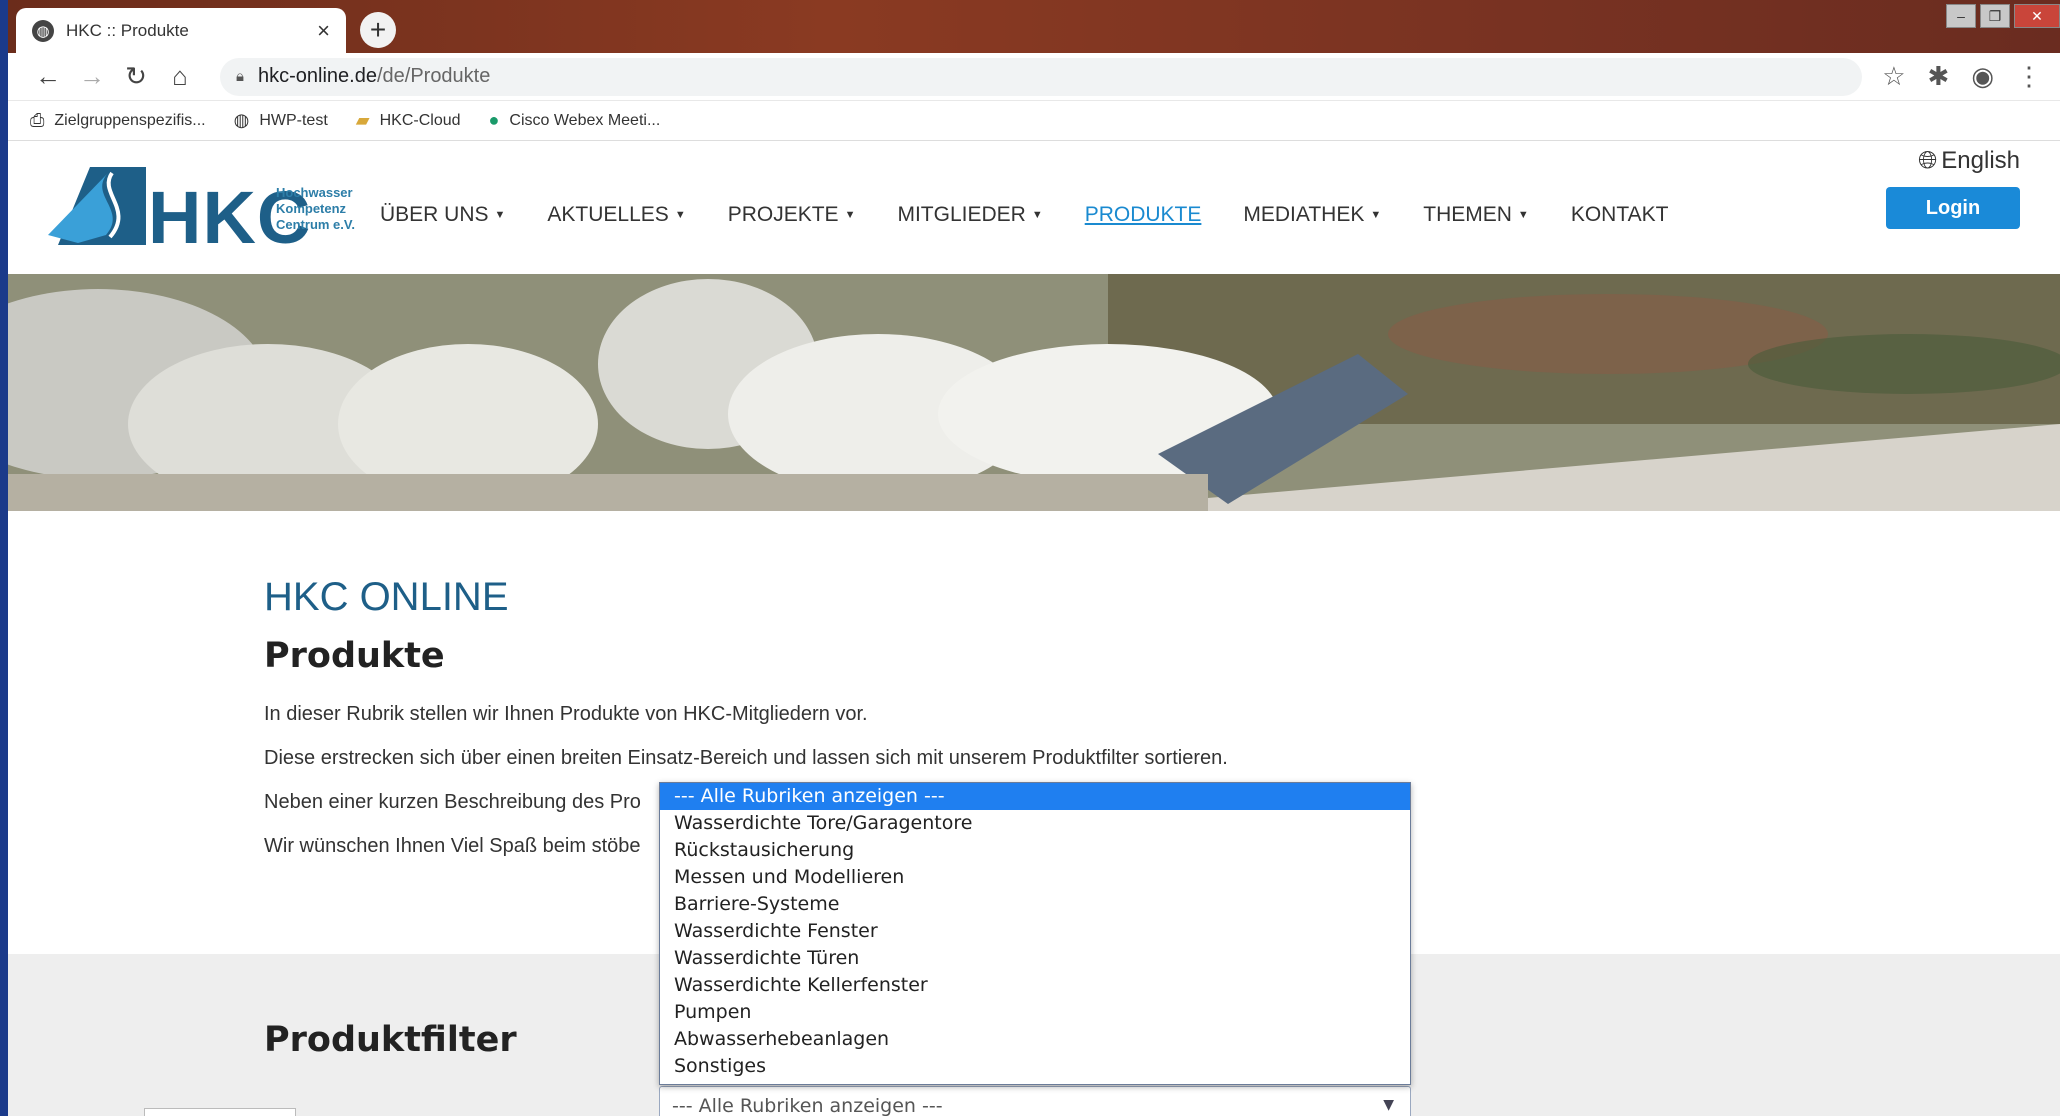 Image resolution: width=2060 pixels, height=1116 pixels. I want to click on close-window-button: ✕, so click(2037, 16).